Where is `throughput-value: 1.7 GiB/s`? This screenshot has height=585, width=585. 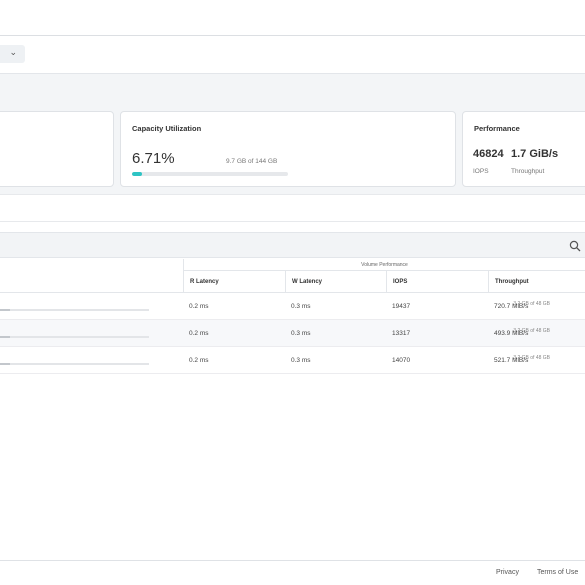 throughput-value: 1.7 GiB/s is located at coordinates (535, 154).